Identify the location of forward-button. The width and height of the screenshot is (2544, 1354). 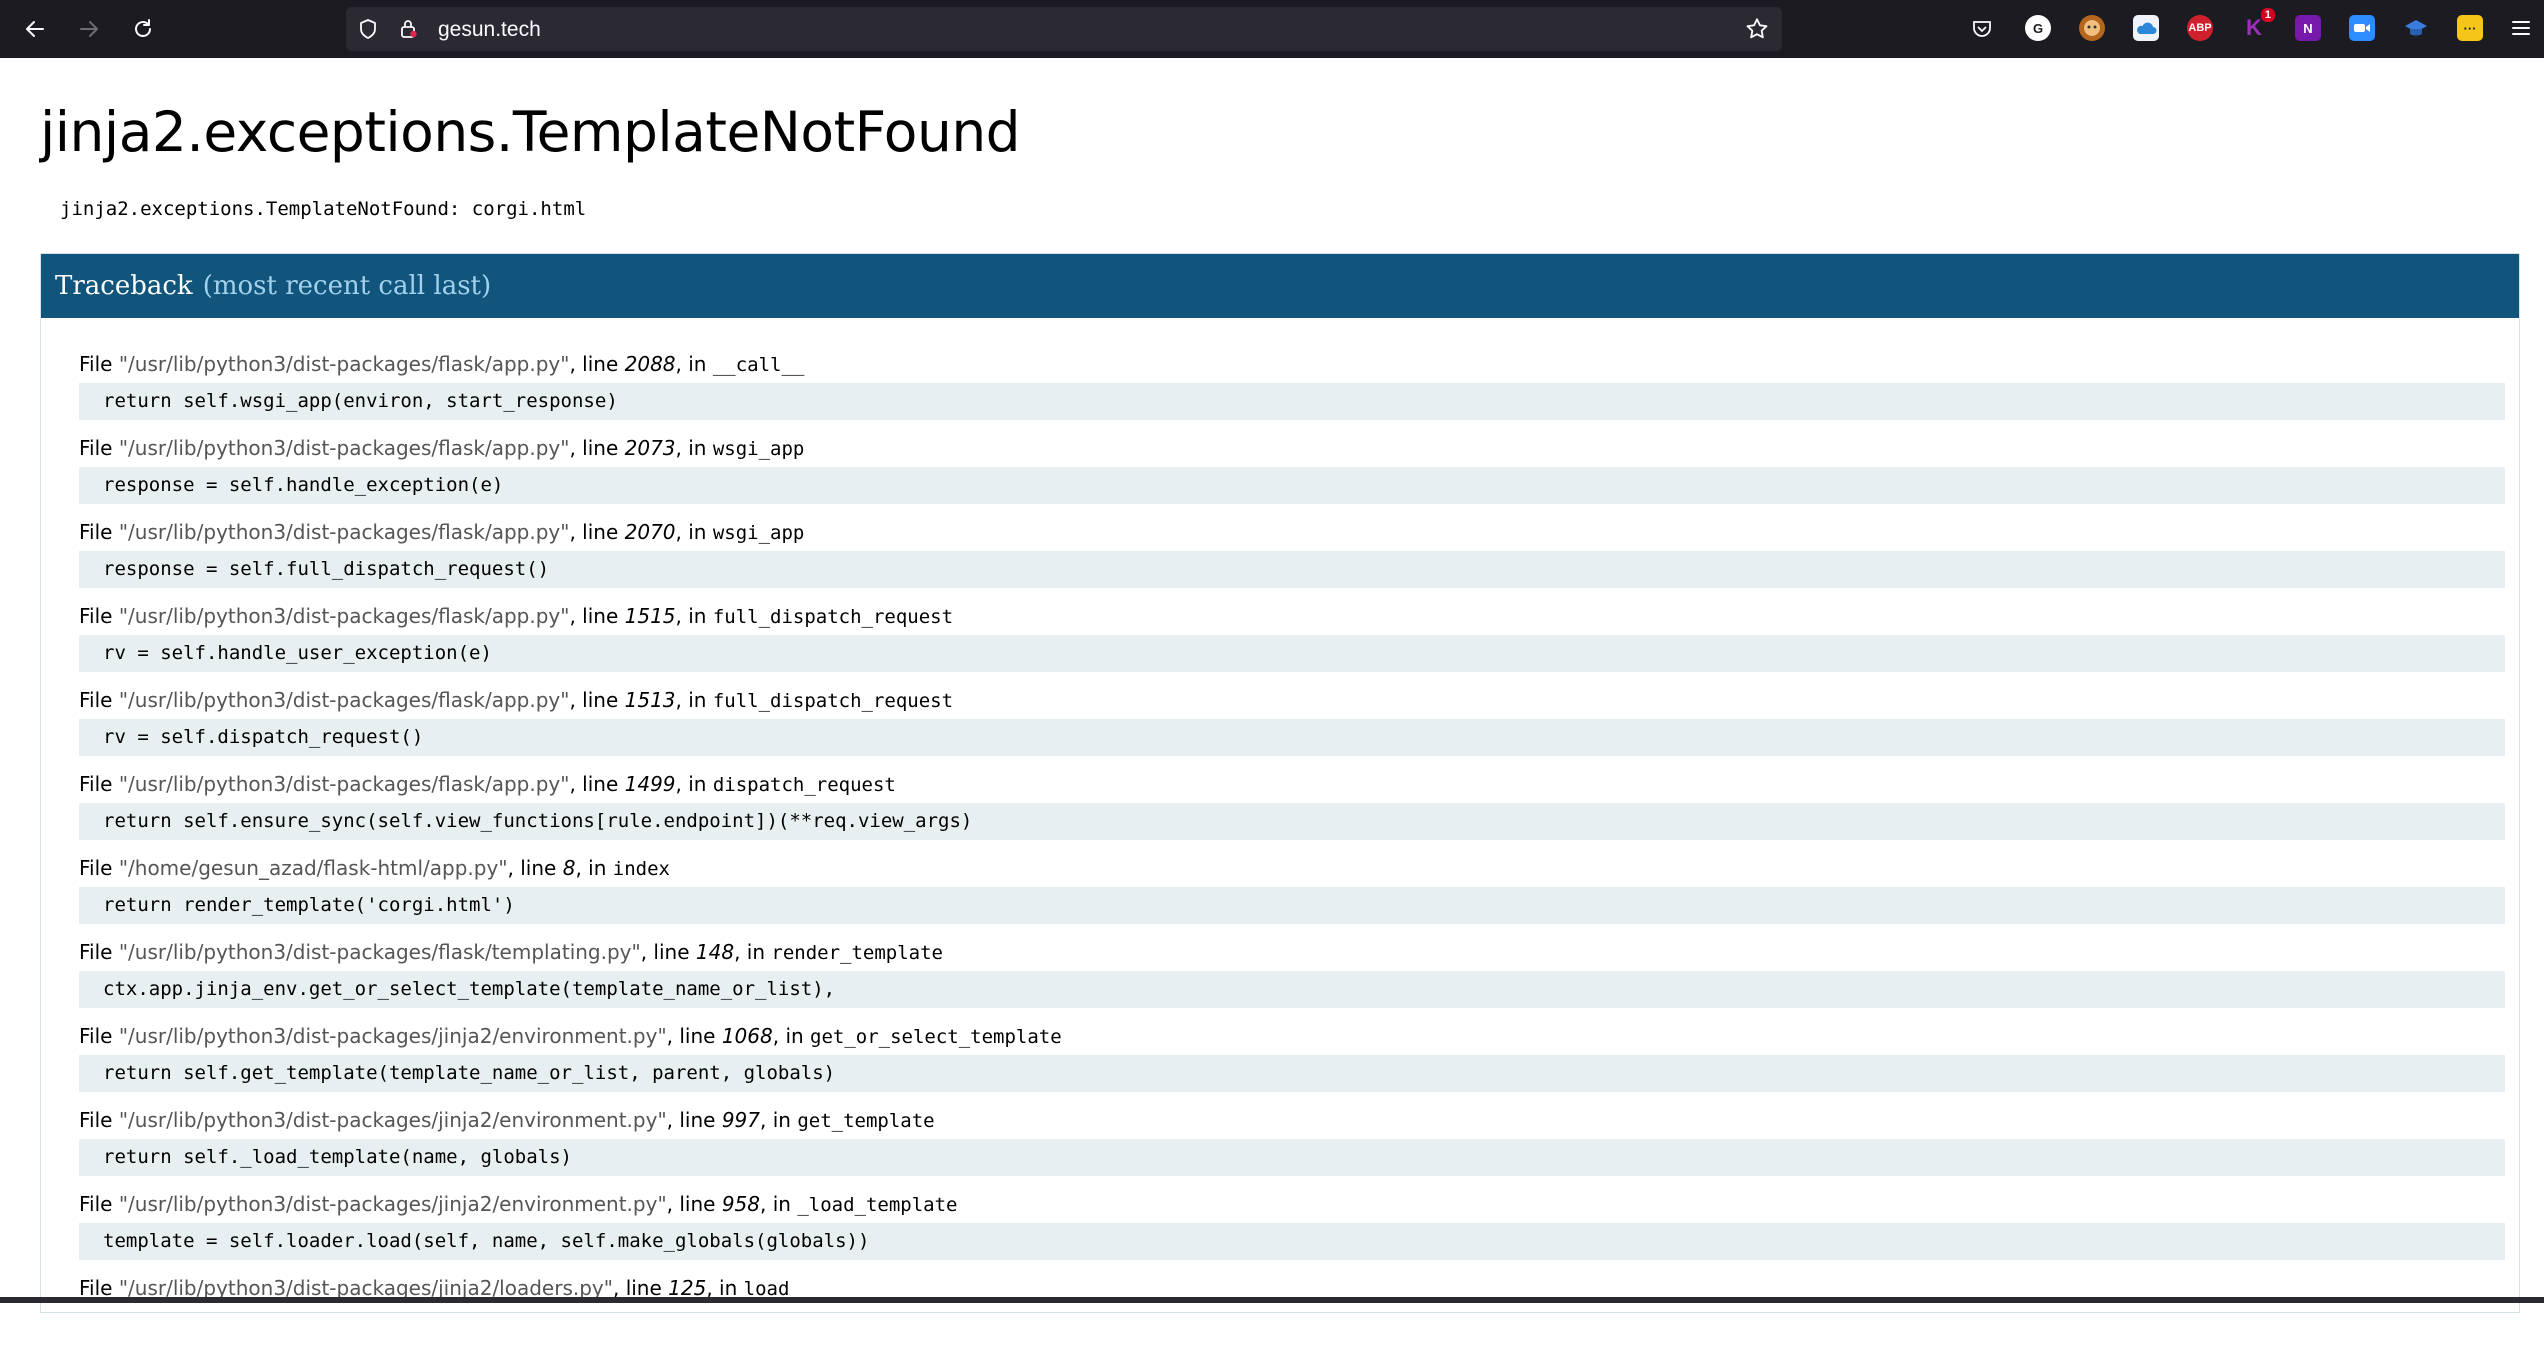
(89, 29).